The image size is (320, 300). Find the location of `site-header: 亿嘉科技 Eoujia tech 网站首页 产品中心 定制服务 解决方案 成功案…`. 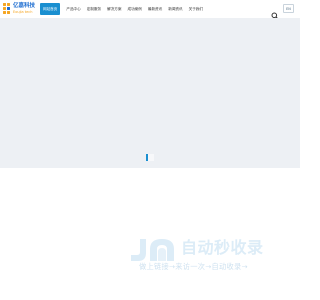

site-header: 亿嘉科技 Eoujia tech 网站首页 产品中心 定制服务 解决方案 成功案… is located at coordinates (150, 10).